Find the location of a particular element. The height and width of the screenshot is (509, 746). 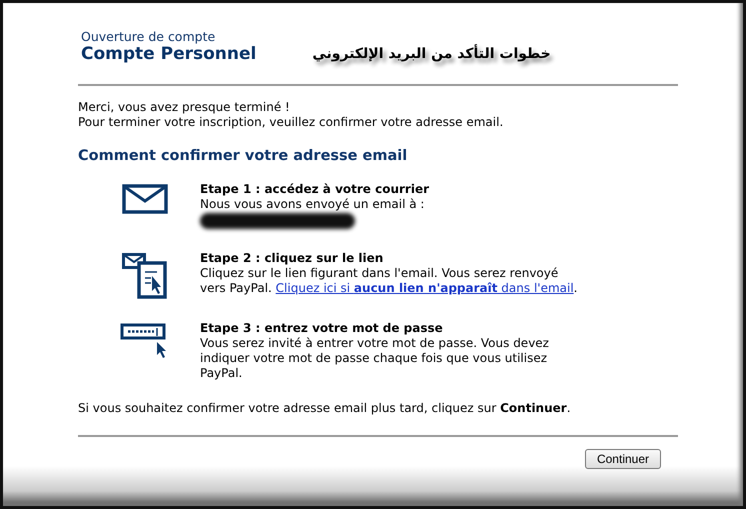

intro-text: Merci, vous avez presque terminé ! is located at coordinates (184, 107).